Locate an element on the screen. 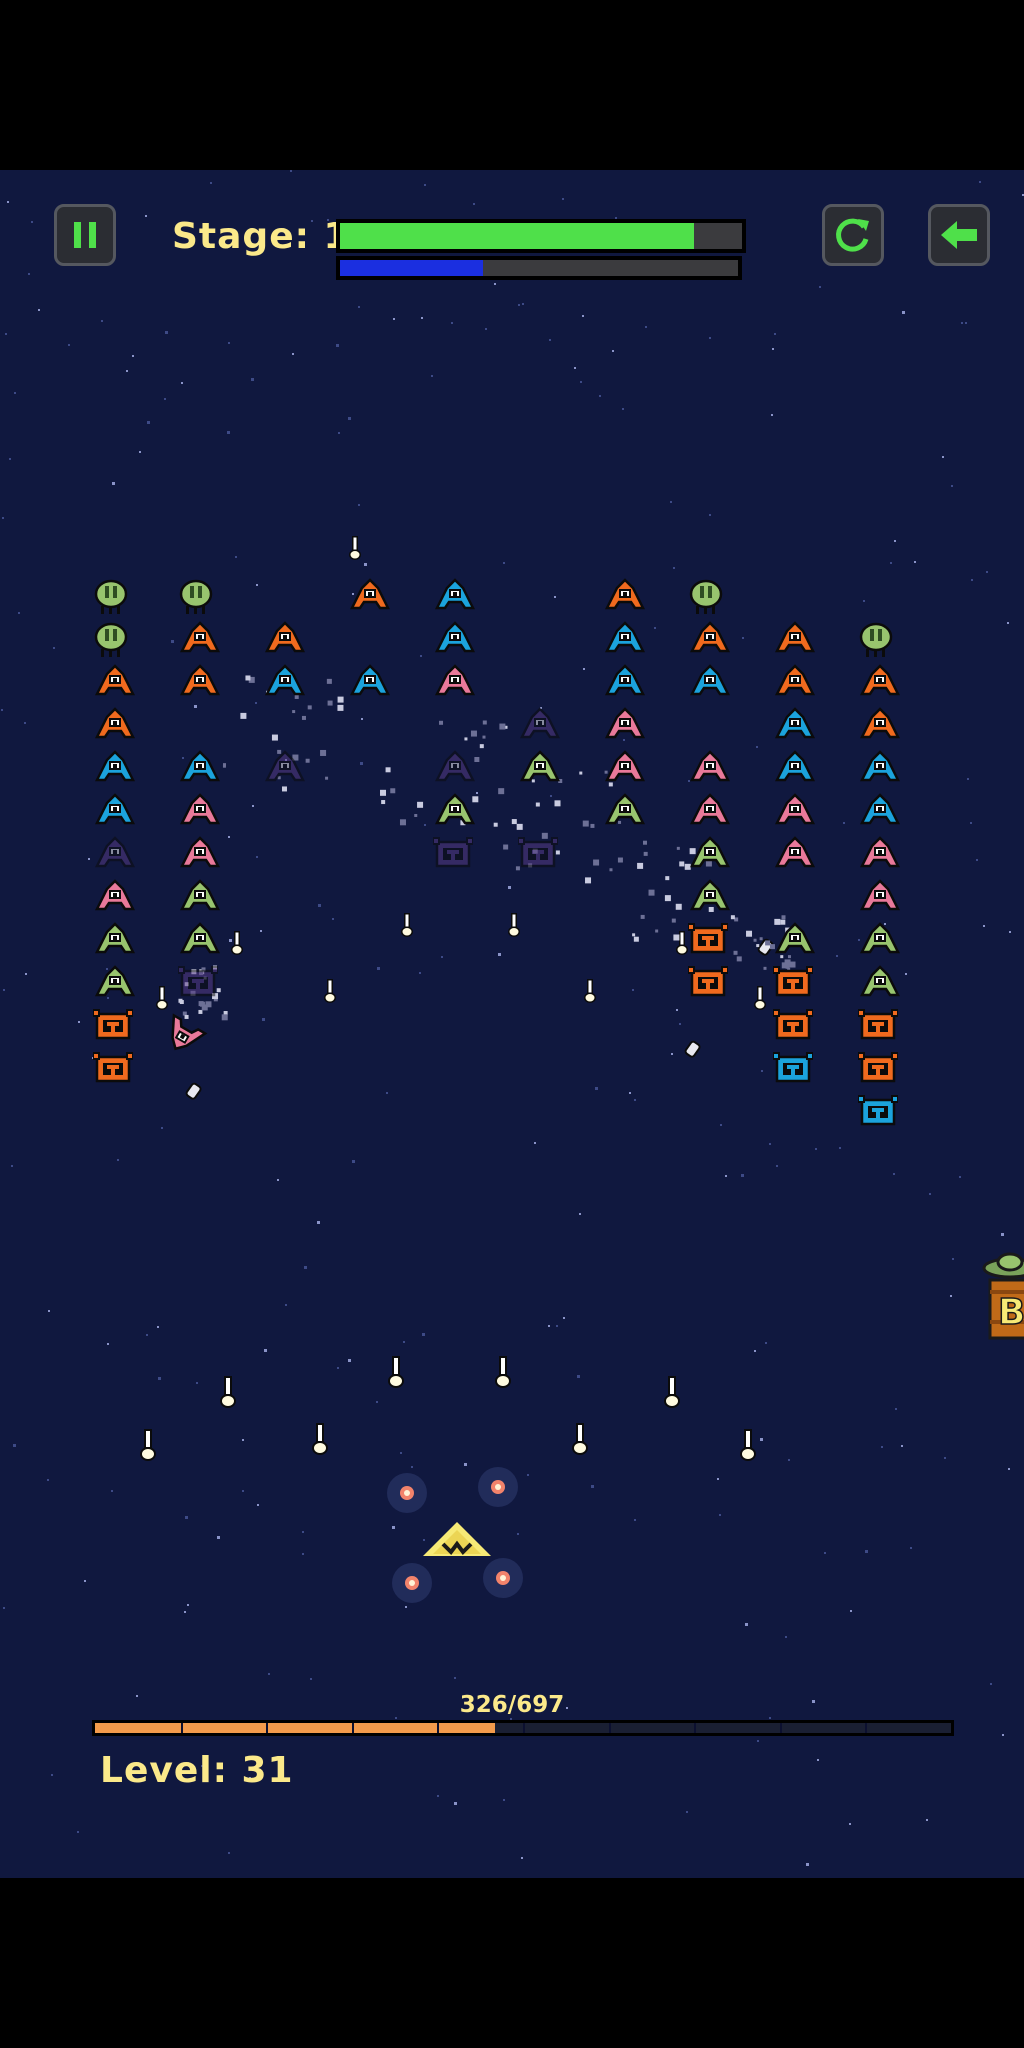 The width and height of the screenshot is (1024, 2048). pause-button is located at coordinates (85, 235).